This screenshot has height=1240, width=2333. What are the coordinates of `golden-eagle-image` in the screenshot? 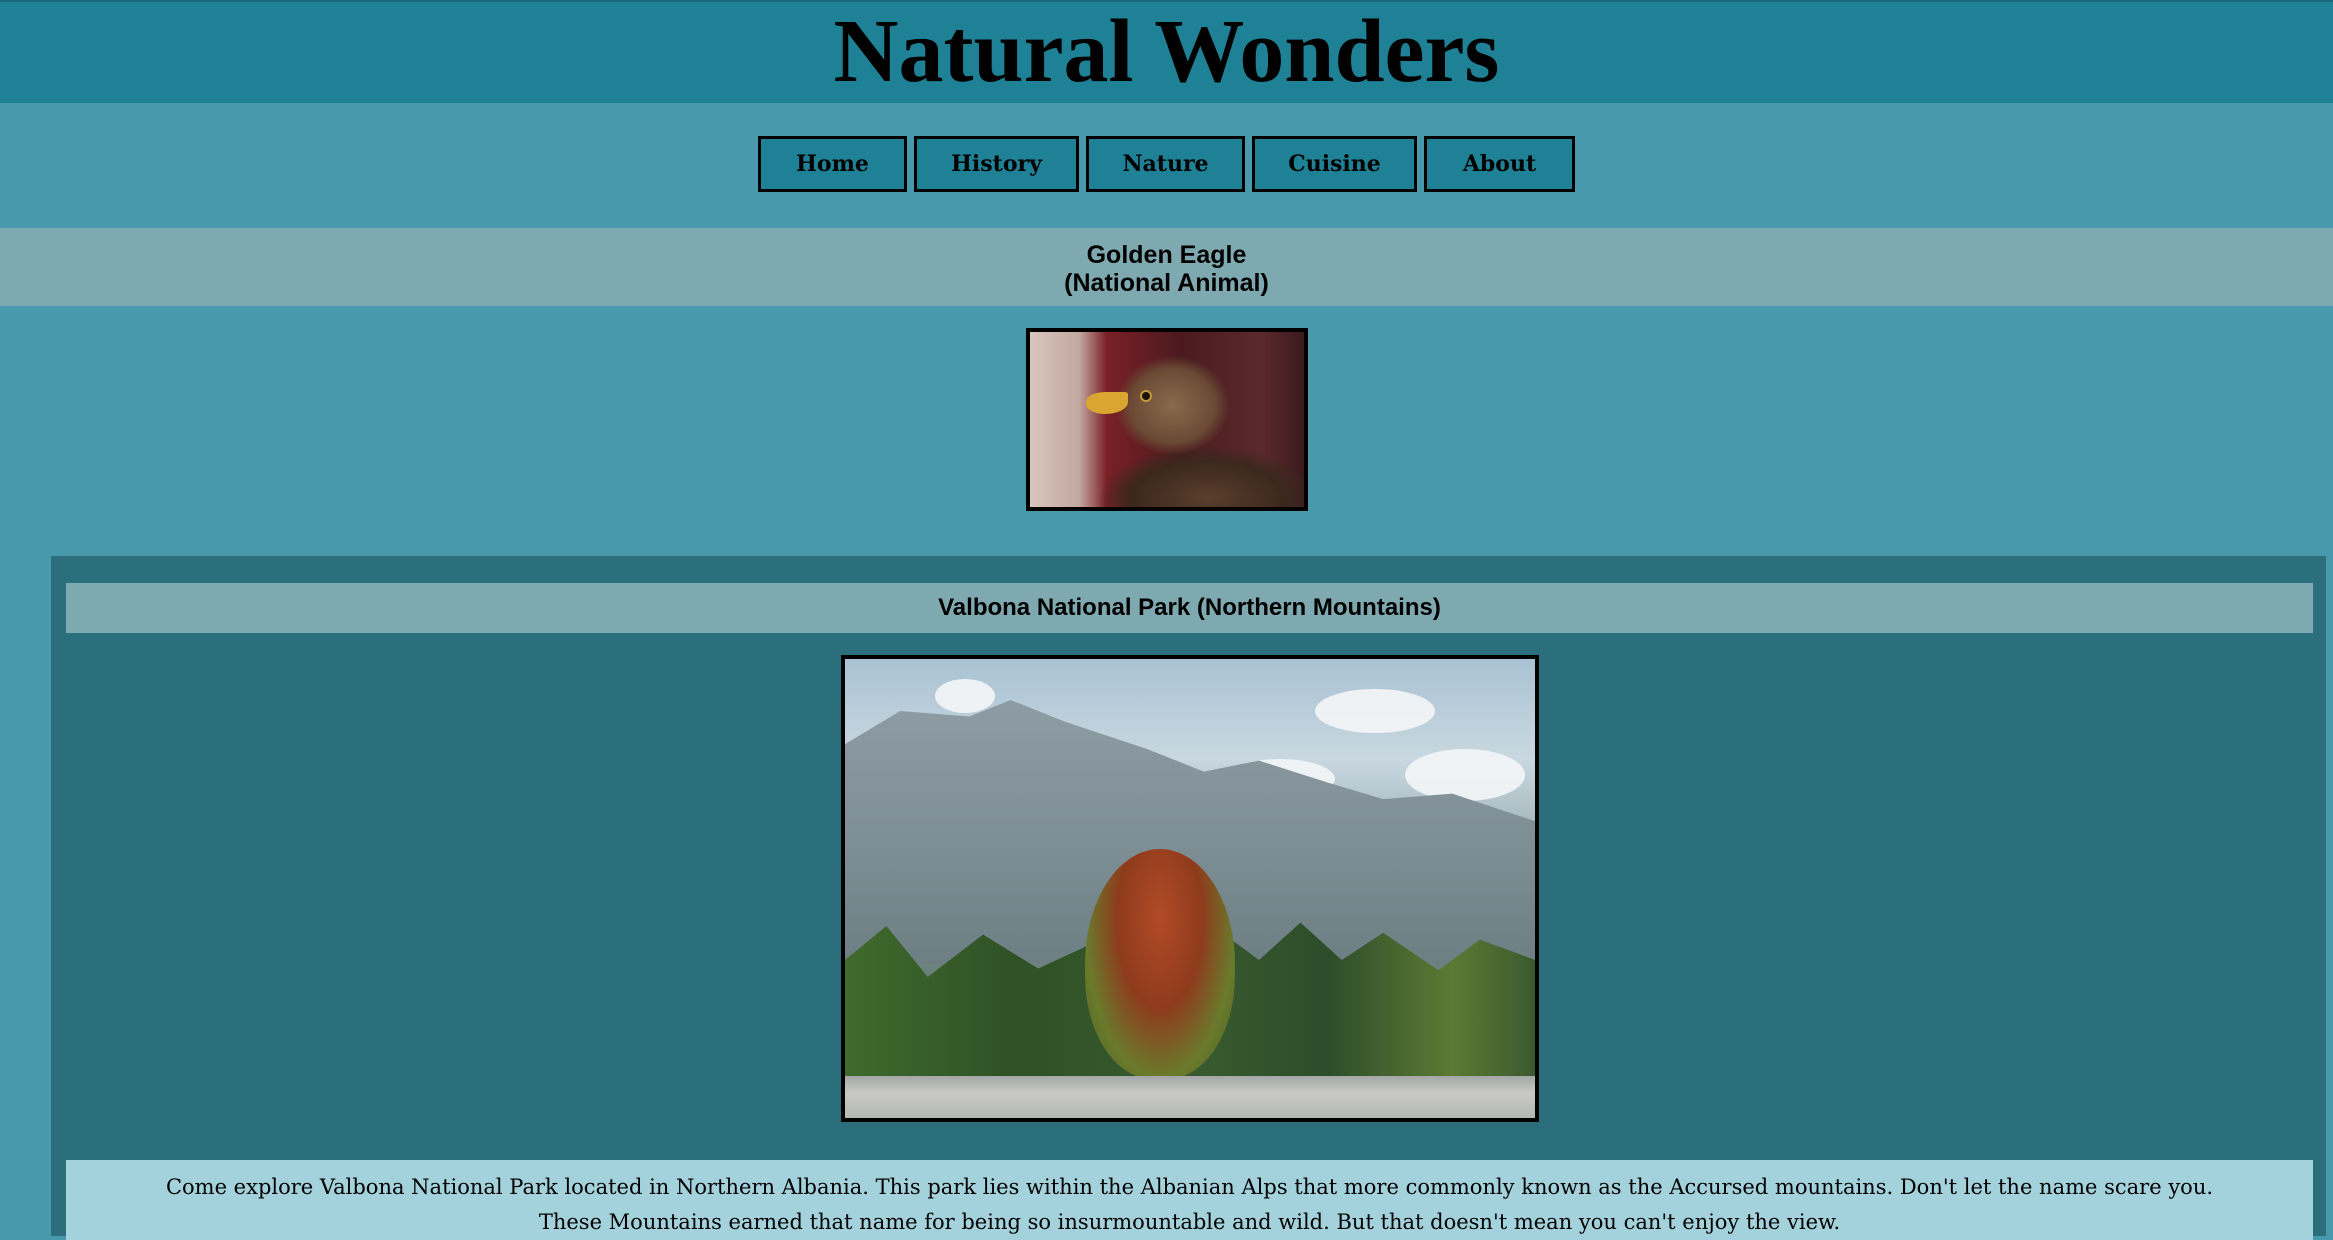 It's located at (1166, 419).